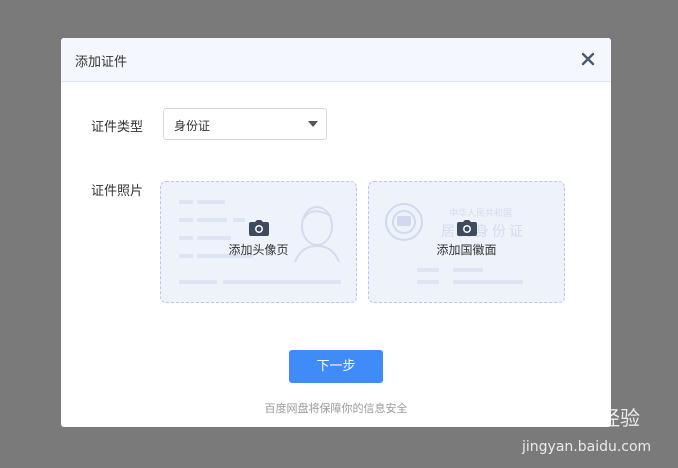 The height and width of the screenshot is (468, 678). I want to click on chevron-down-icon, so click(313, 124).